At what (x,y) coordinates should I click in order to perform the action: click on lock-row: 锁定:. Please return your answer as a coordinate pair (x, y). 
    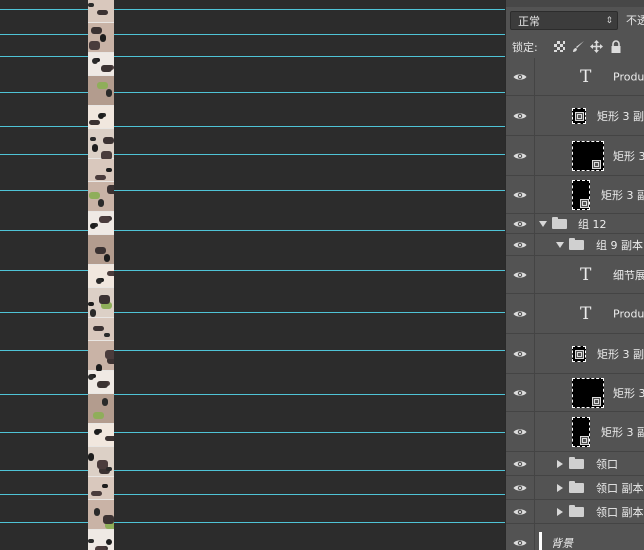
    Looking at the image, I should click on (577, 47).